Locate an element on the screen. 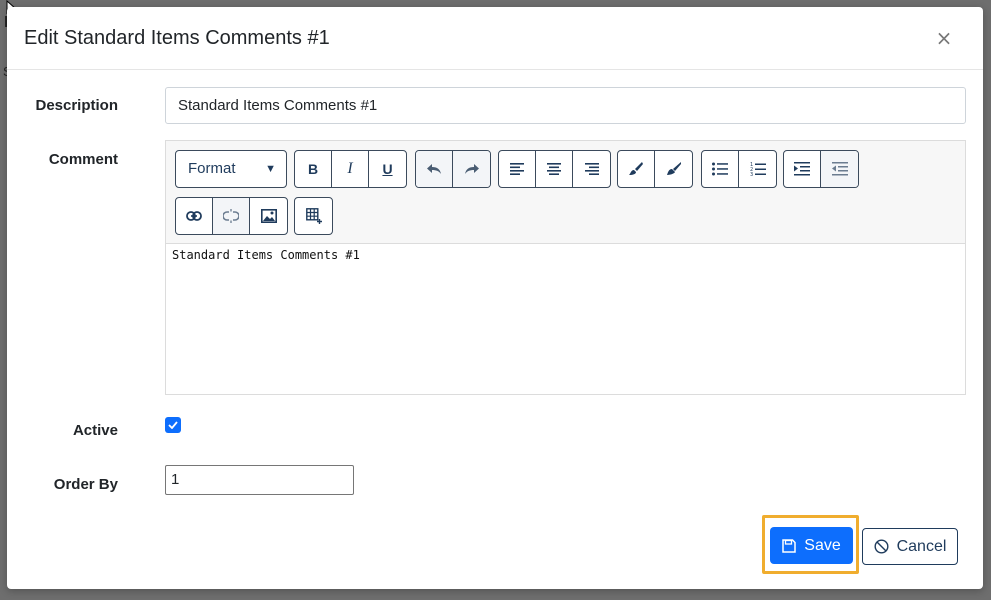 This screenshot has height=600, width=991. table-group is located at coordinates (313, 216).